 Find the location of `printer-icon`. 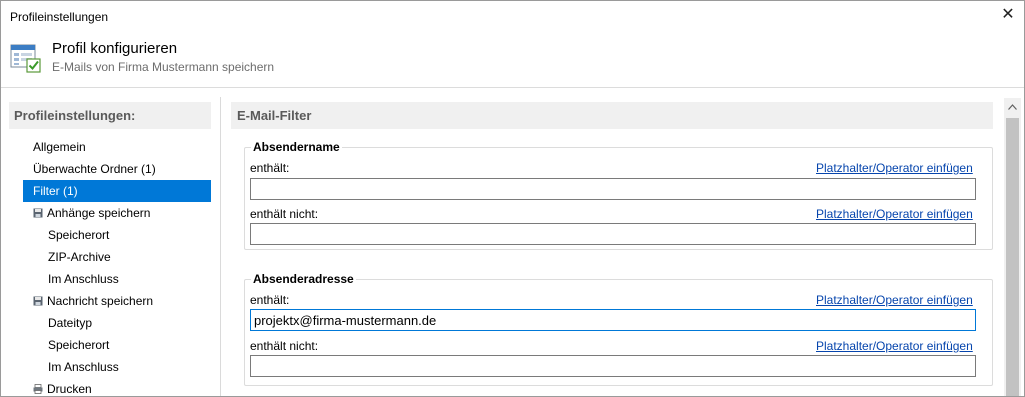

printer-icon is located at coordinates (38, 386).